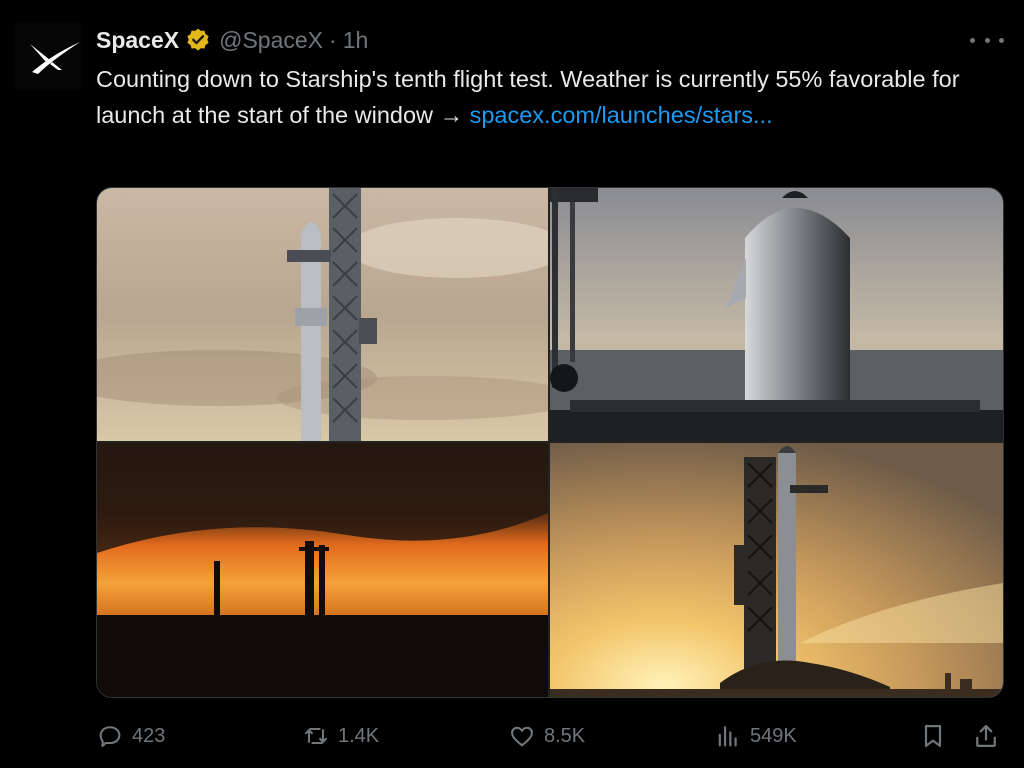 The height and width of the screenshot is (768, 1024). Describe the element at coordinates (359, 735) in the screenshot. I see `retweet-count: 1.4K` at that location.